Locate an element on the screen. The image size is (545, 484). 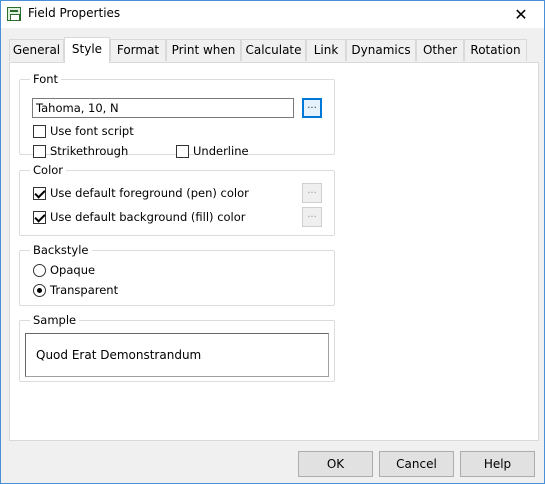
close-icon: ✕ is located at coordinates (521, 14).